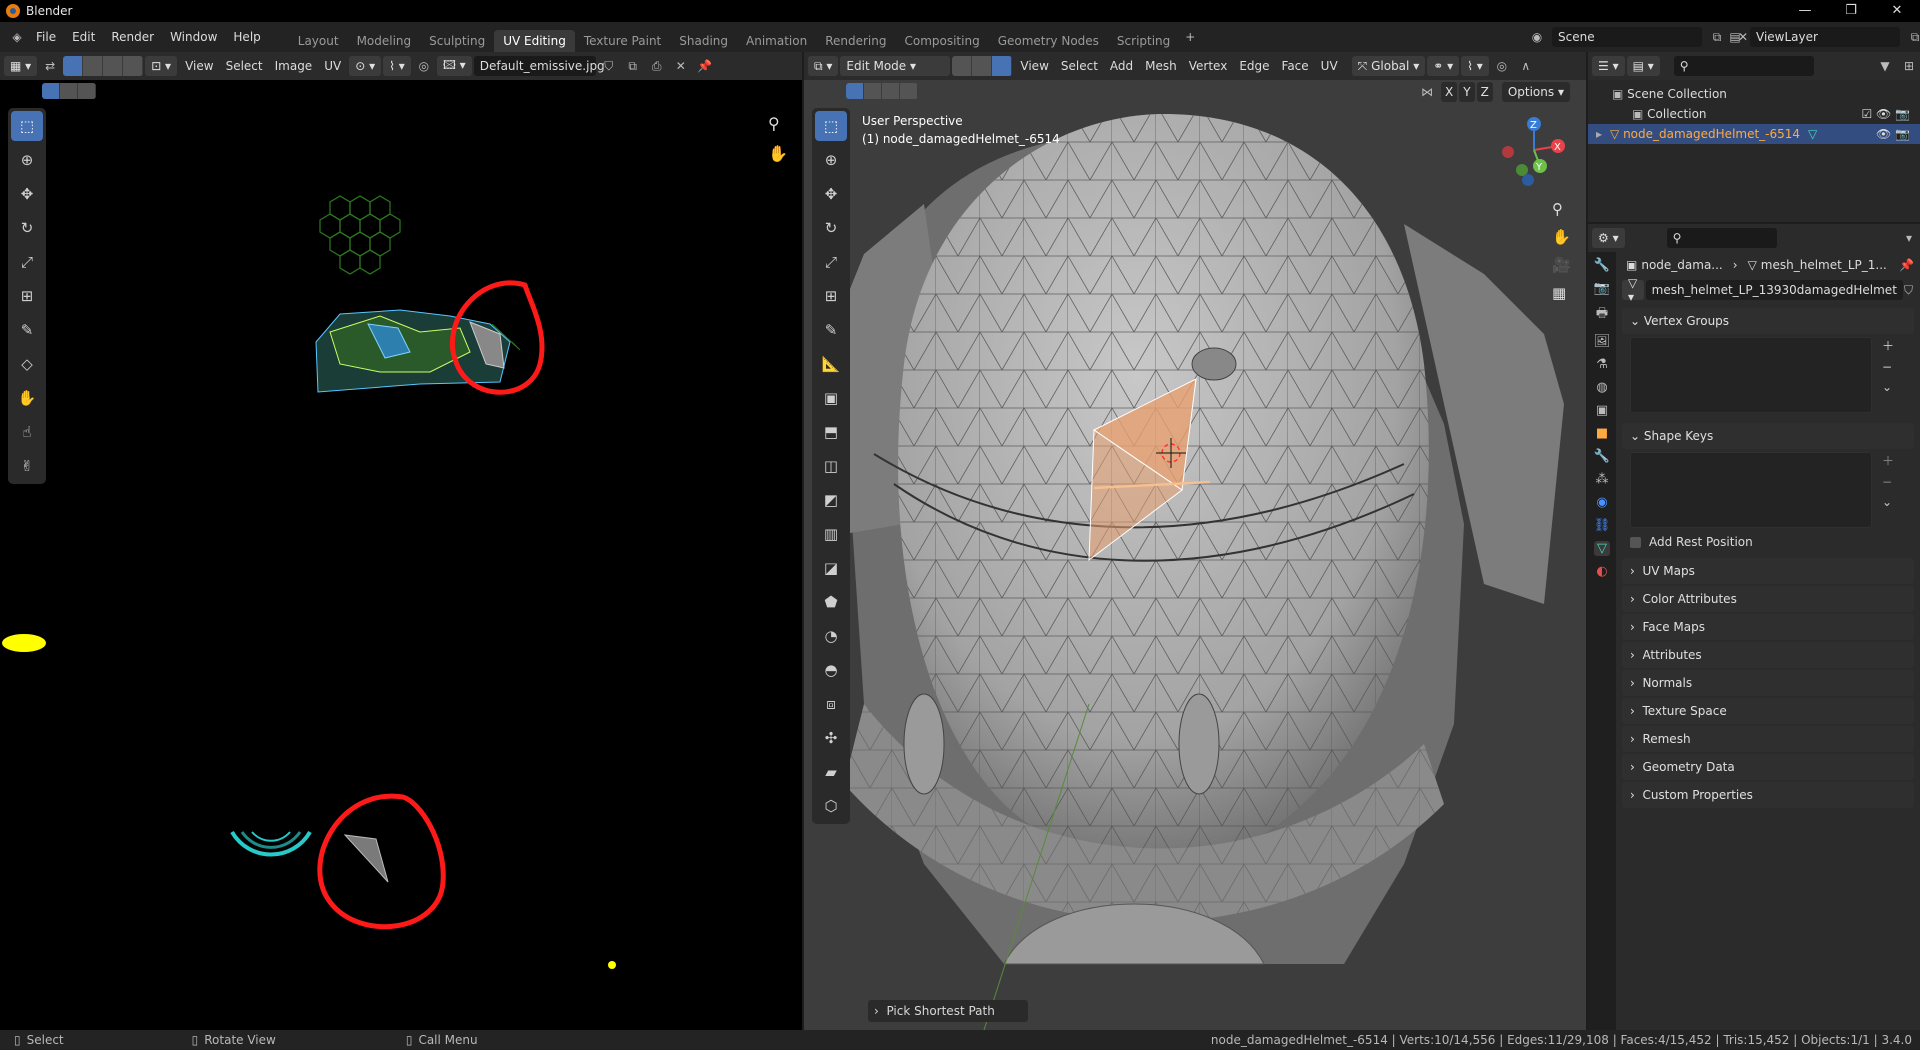 This screenshot has height=1050, width=1920. I want to click on viewport-menu-edge: Edge, so click(1254, 66).